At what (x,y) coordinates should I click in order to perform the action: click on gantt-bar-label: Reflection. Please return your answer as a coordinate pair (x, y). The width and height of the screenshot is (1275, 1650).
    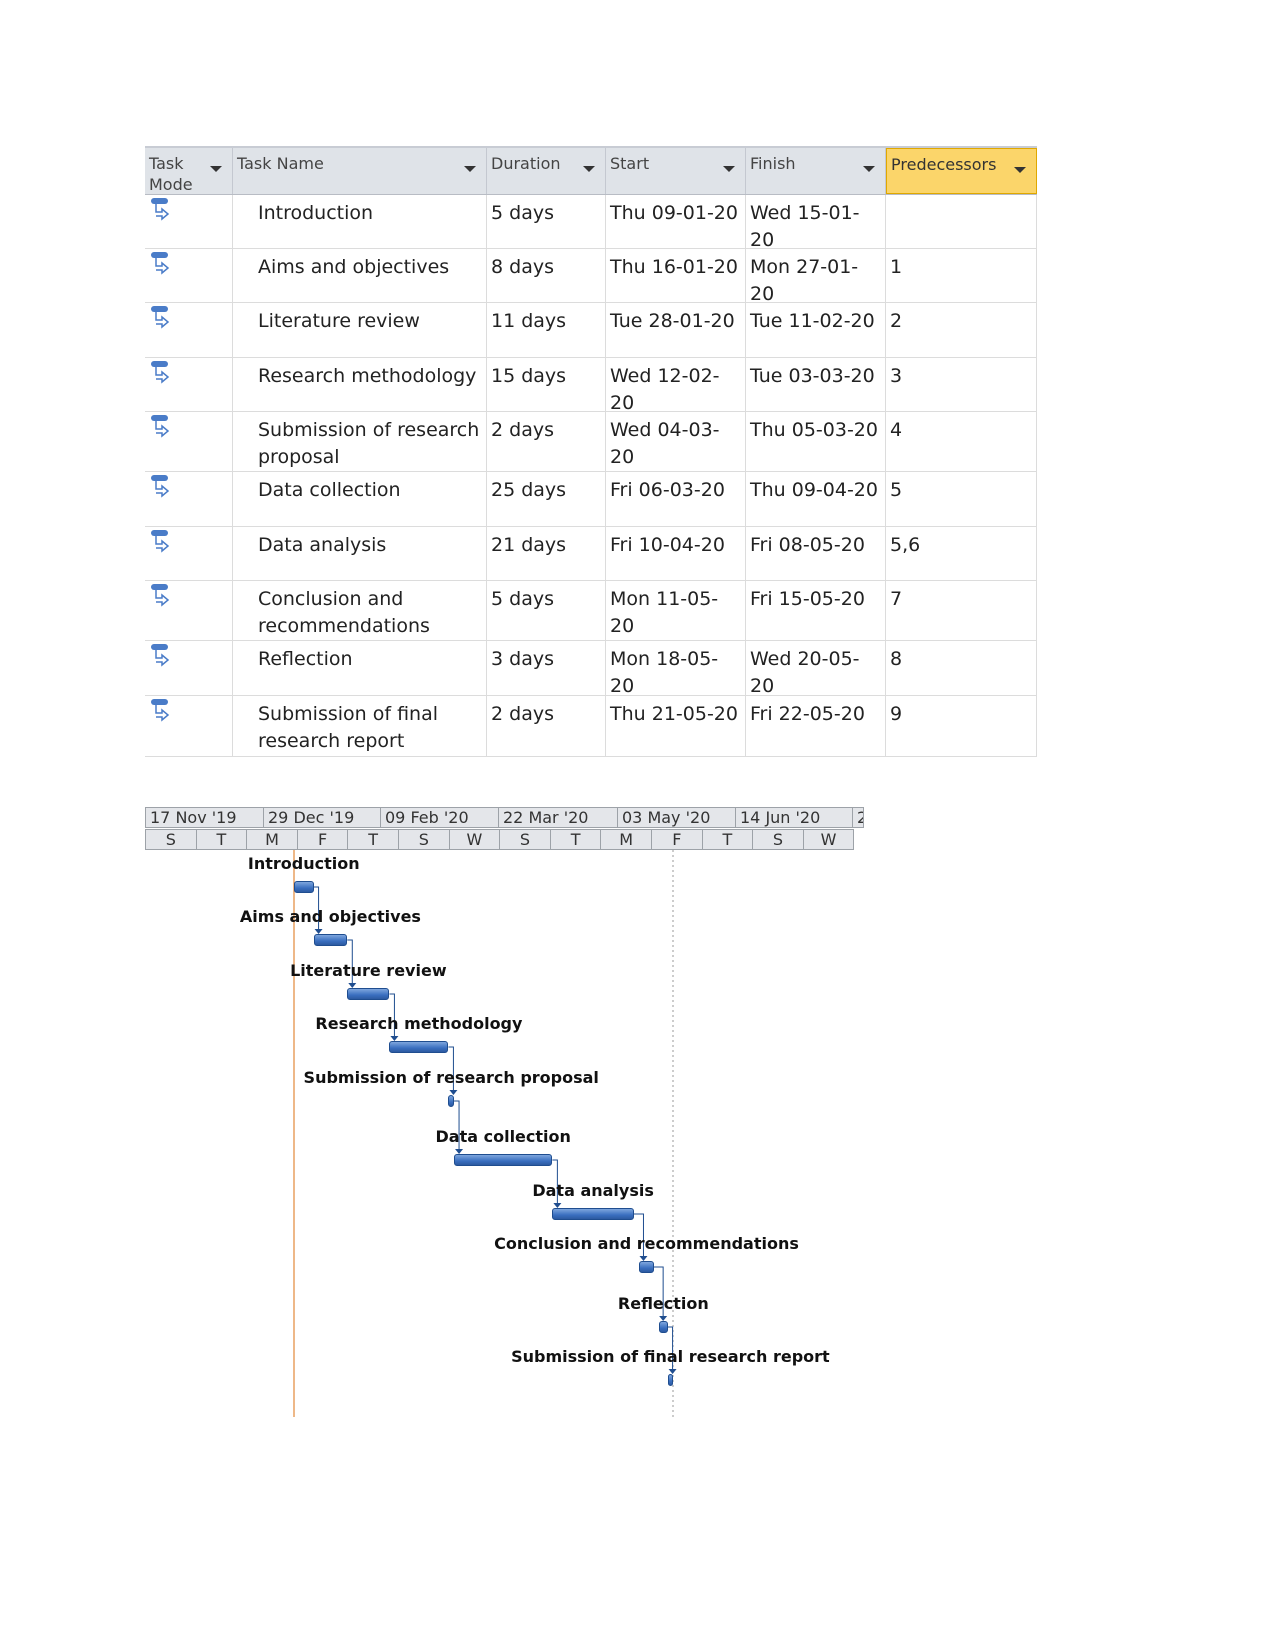
    Looking at the image, I should click on (663, 1303).